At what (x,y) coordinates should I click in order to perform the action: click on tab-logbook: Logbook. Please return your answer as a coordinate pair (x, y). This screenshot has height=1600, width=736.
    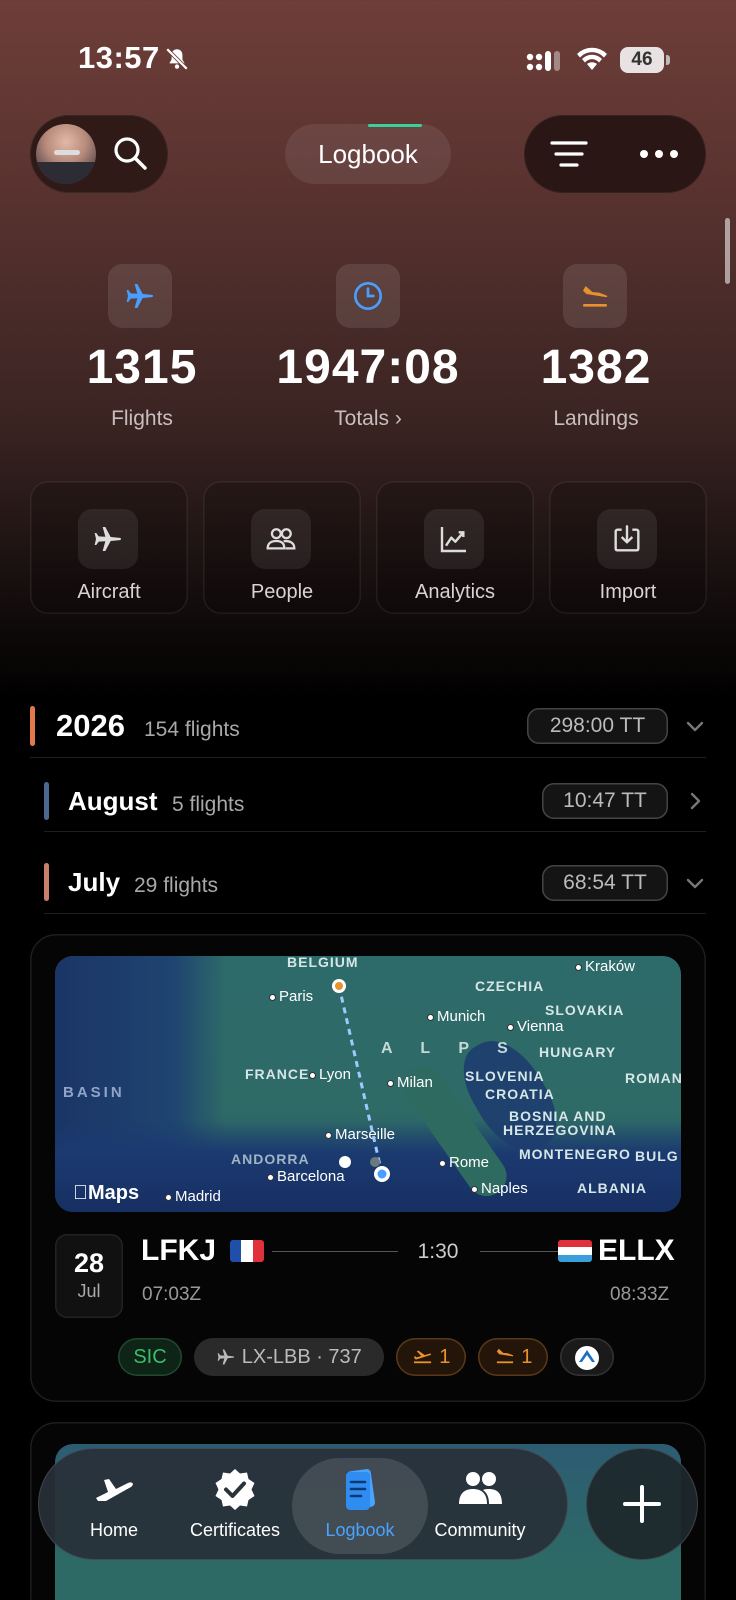
    Looking at the image, I should click on (360, 1503).